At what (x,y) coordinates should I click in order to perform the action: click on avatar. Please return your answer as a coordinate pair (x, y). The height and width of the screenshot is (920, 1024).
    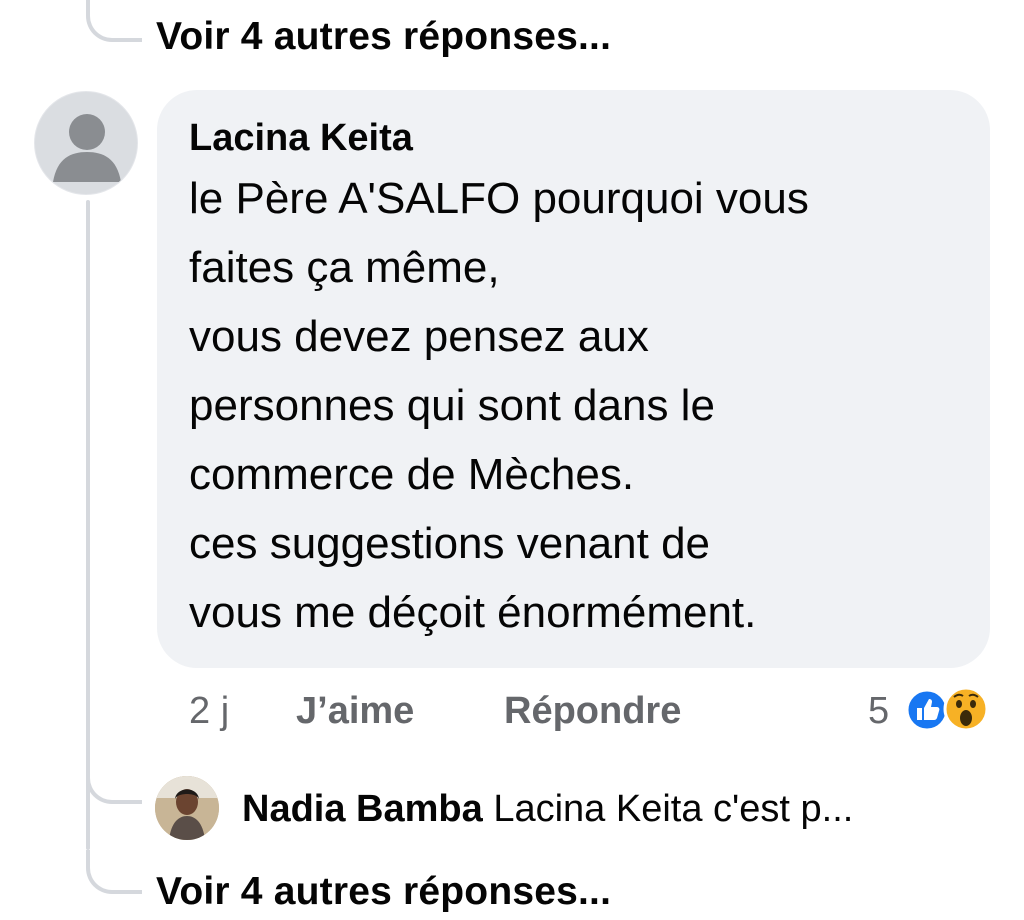
    Looking at the image, I should click on (86, 143).